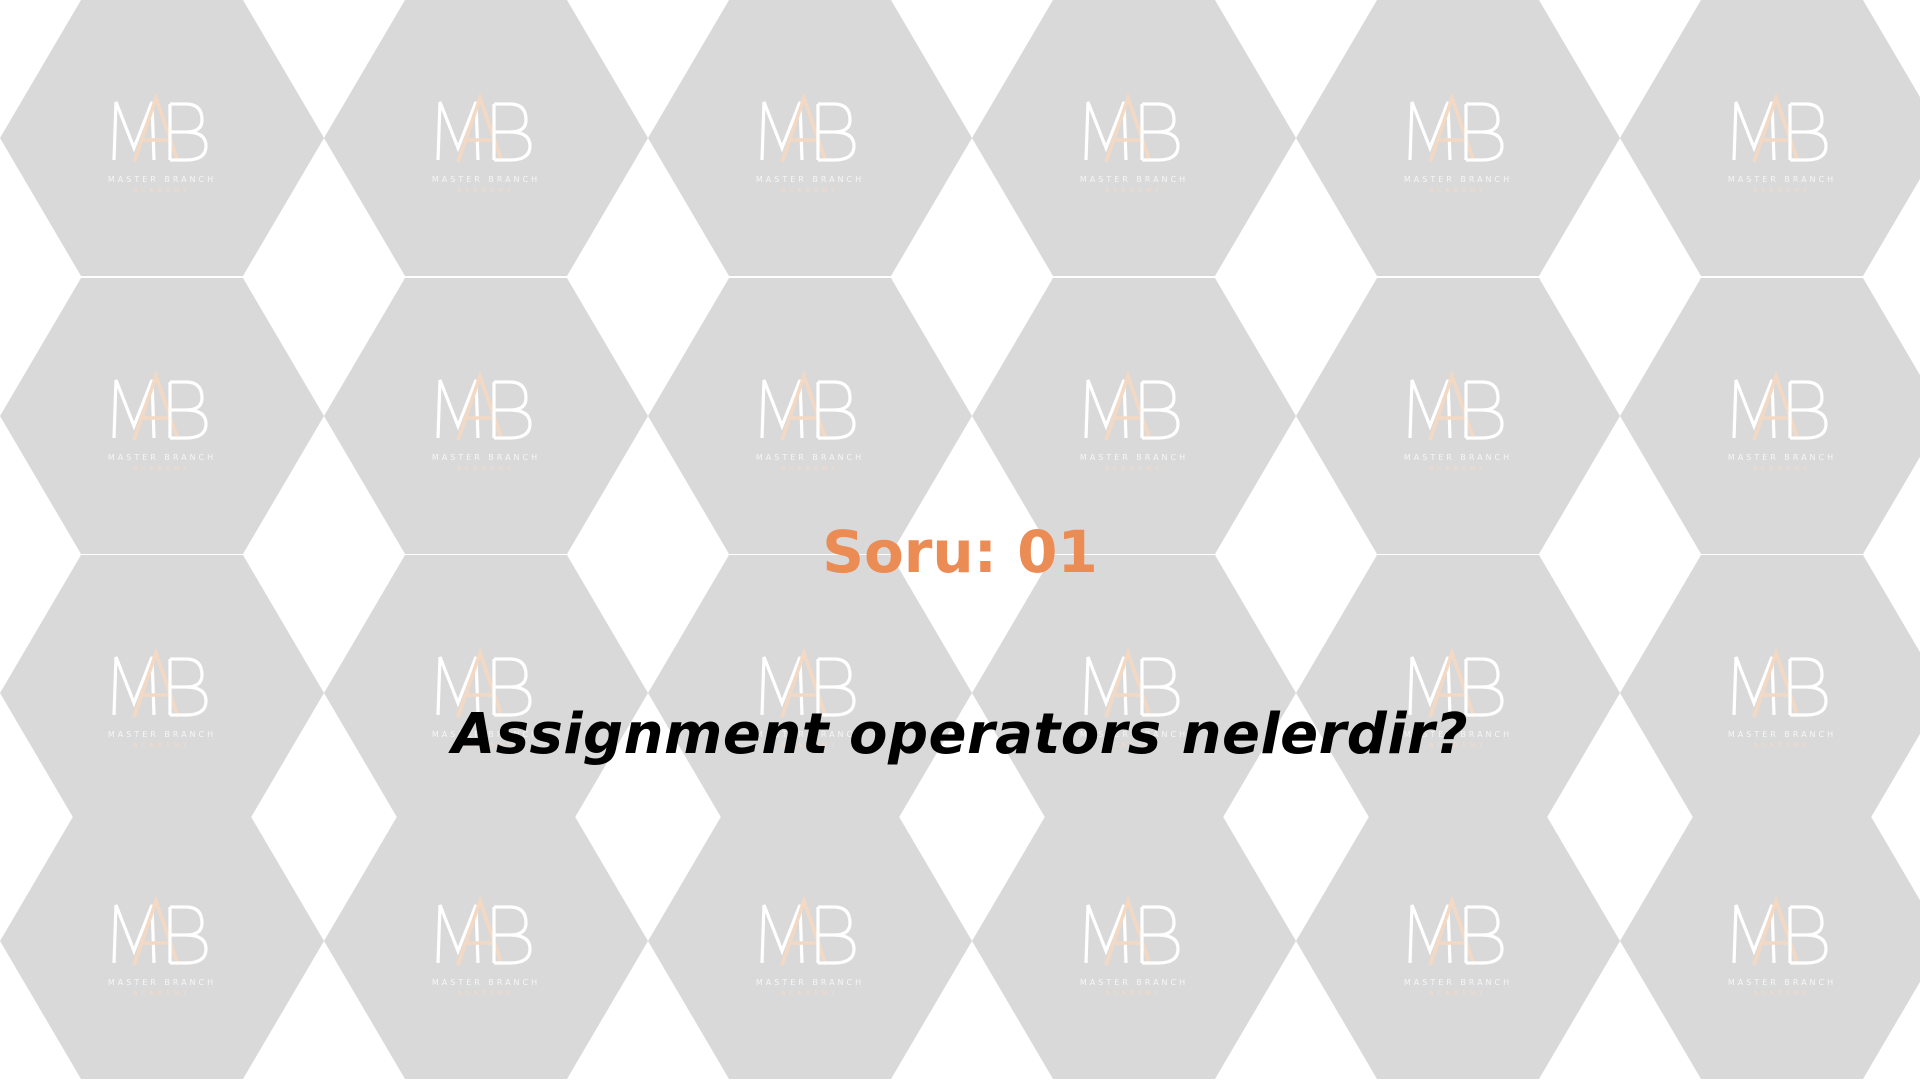 The width and height of the screenshot is (1920, 1080). What do you see at coordinates (960, 552) in the screenshot?
I see `question-number: Soru: 01` at bounding box center [960, 552].